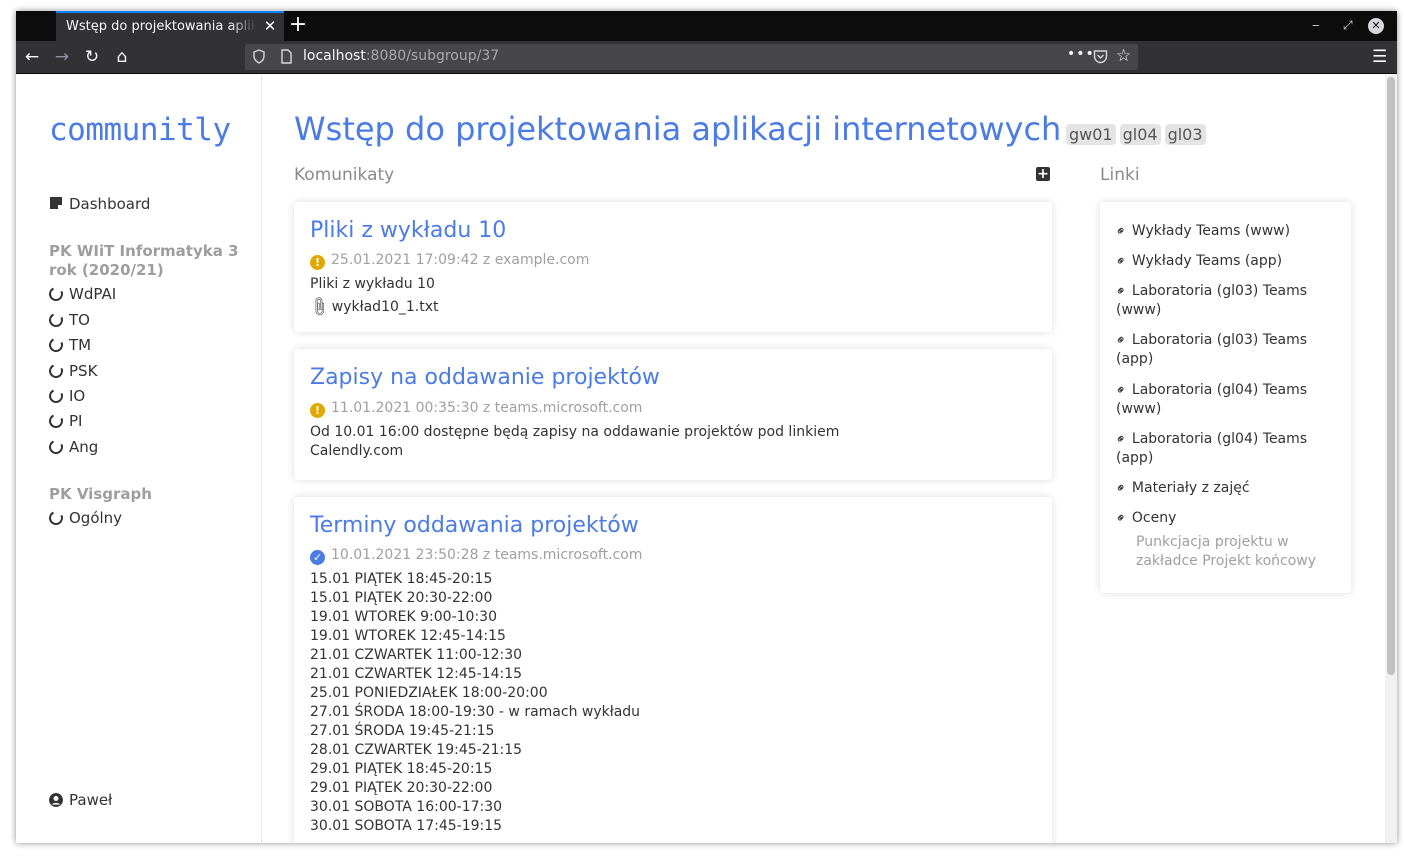 This screenshot has height=864, width=1413. I want to click on schedule-line: 21.01 CZWARTEK 12:45-14:15, so click(416, 674).